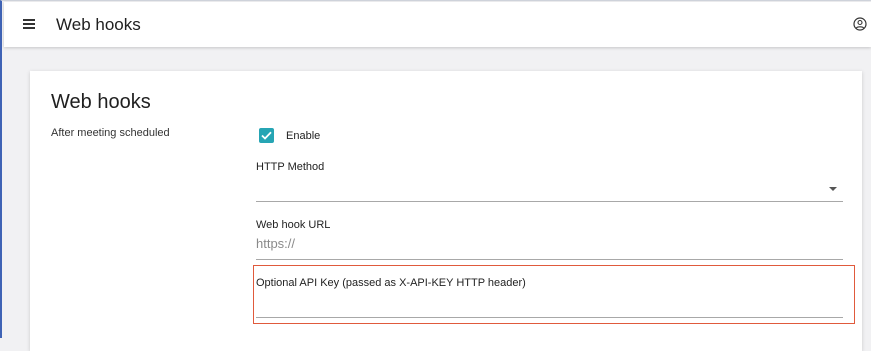  I want to click on enable-checkbox-row: Enable, so click(289, 135).